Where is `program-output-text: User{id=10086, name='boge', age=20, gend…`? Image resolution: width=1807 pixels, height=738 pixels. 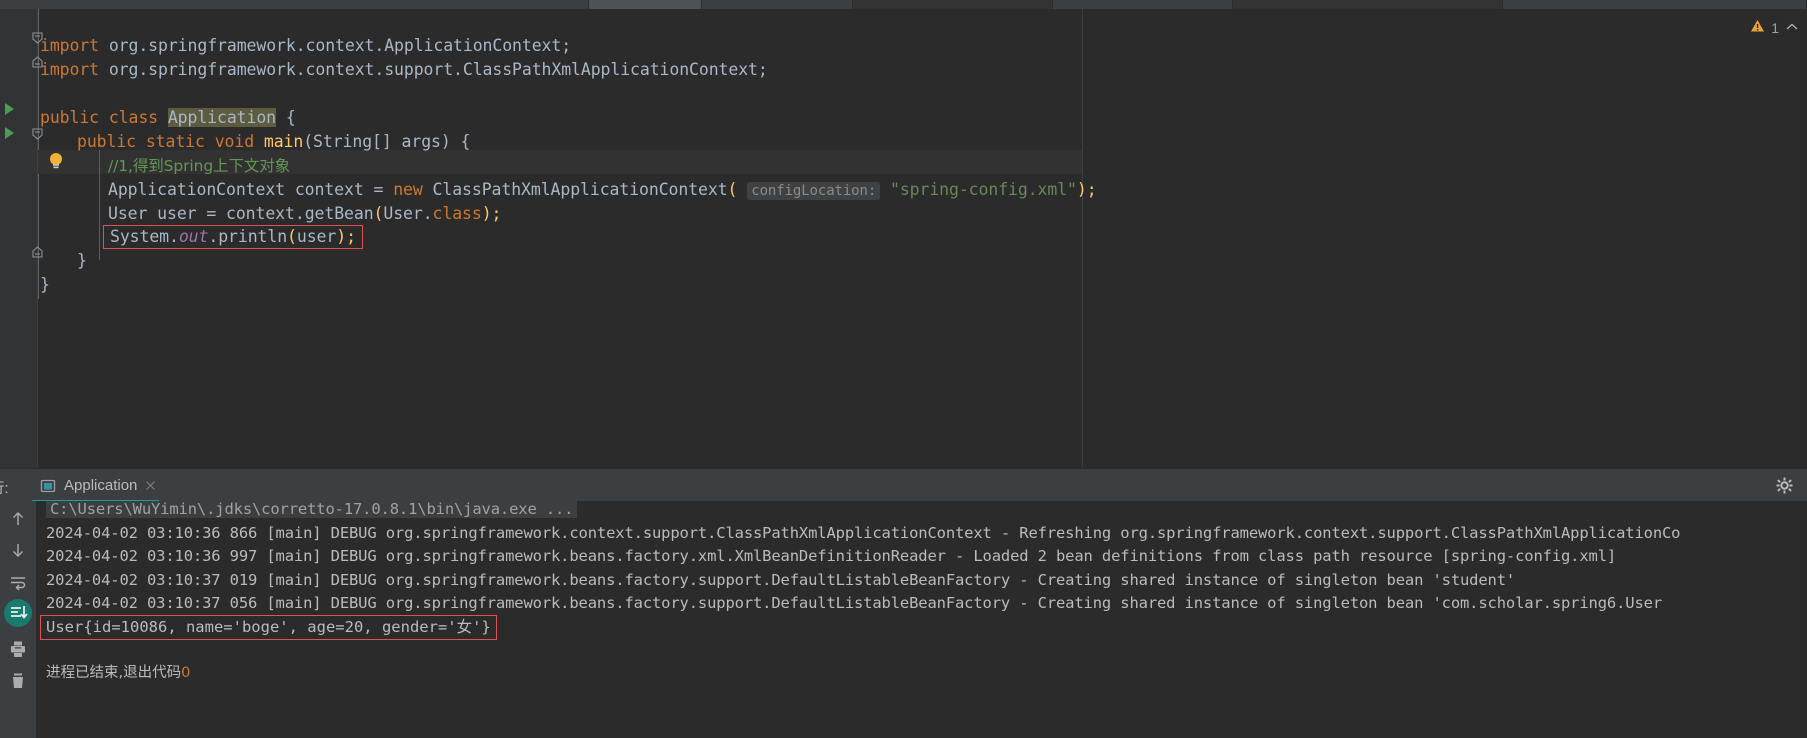
program-output-text: User{id=10086, name='boge', age=20, gend… is located at coordinates (268, 627).